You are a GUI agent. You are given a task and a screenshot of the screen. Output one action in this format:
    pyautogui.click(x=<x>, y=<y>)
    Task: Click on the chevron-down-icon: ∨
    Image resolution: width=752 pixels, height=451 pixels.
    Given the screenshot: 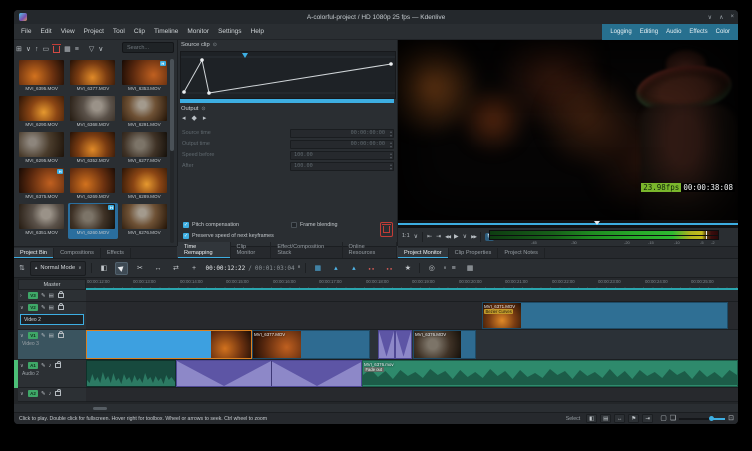 What is the action you would take?
    pyautogui.click(x=299, y=268)
    